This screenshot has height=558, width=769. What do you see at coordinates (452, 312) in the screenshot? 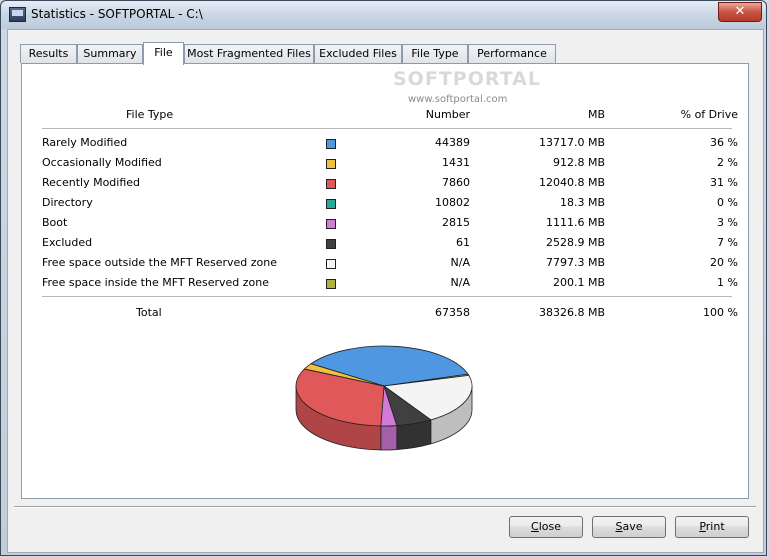
I see `total-number: 67358` at bounding box center [452, 312].